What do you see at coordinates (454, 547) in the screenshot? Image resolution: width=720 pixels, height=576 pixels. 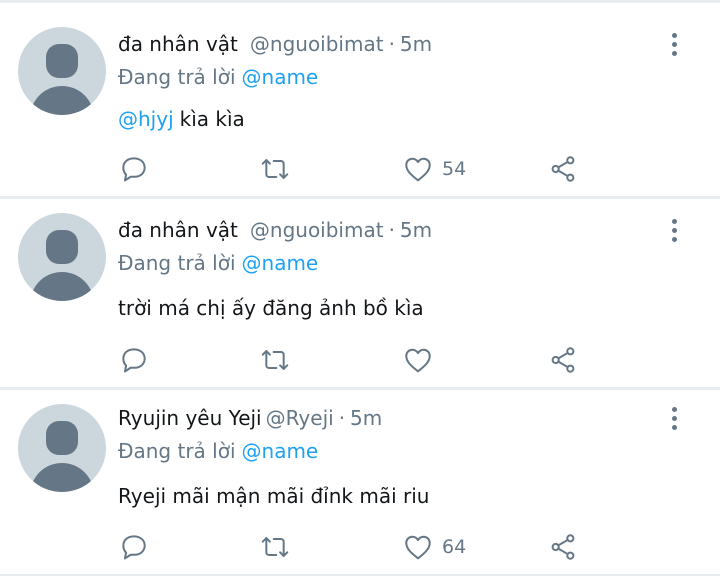 I see `like-count: 64` at bounding box center [454, 547].